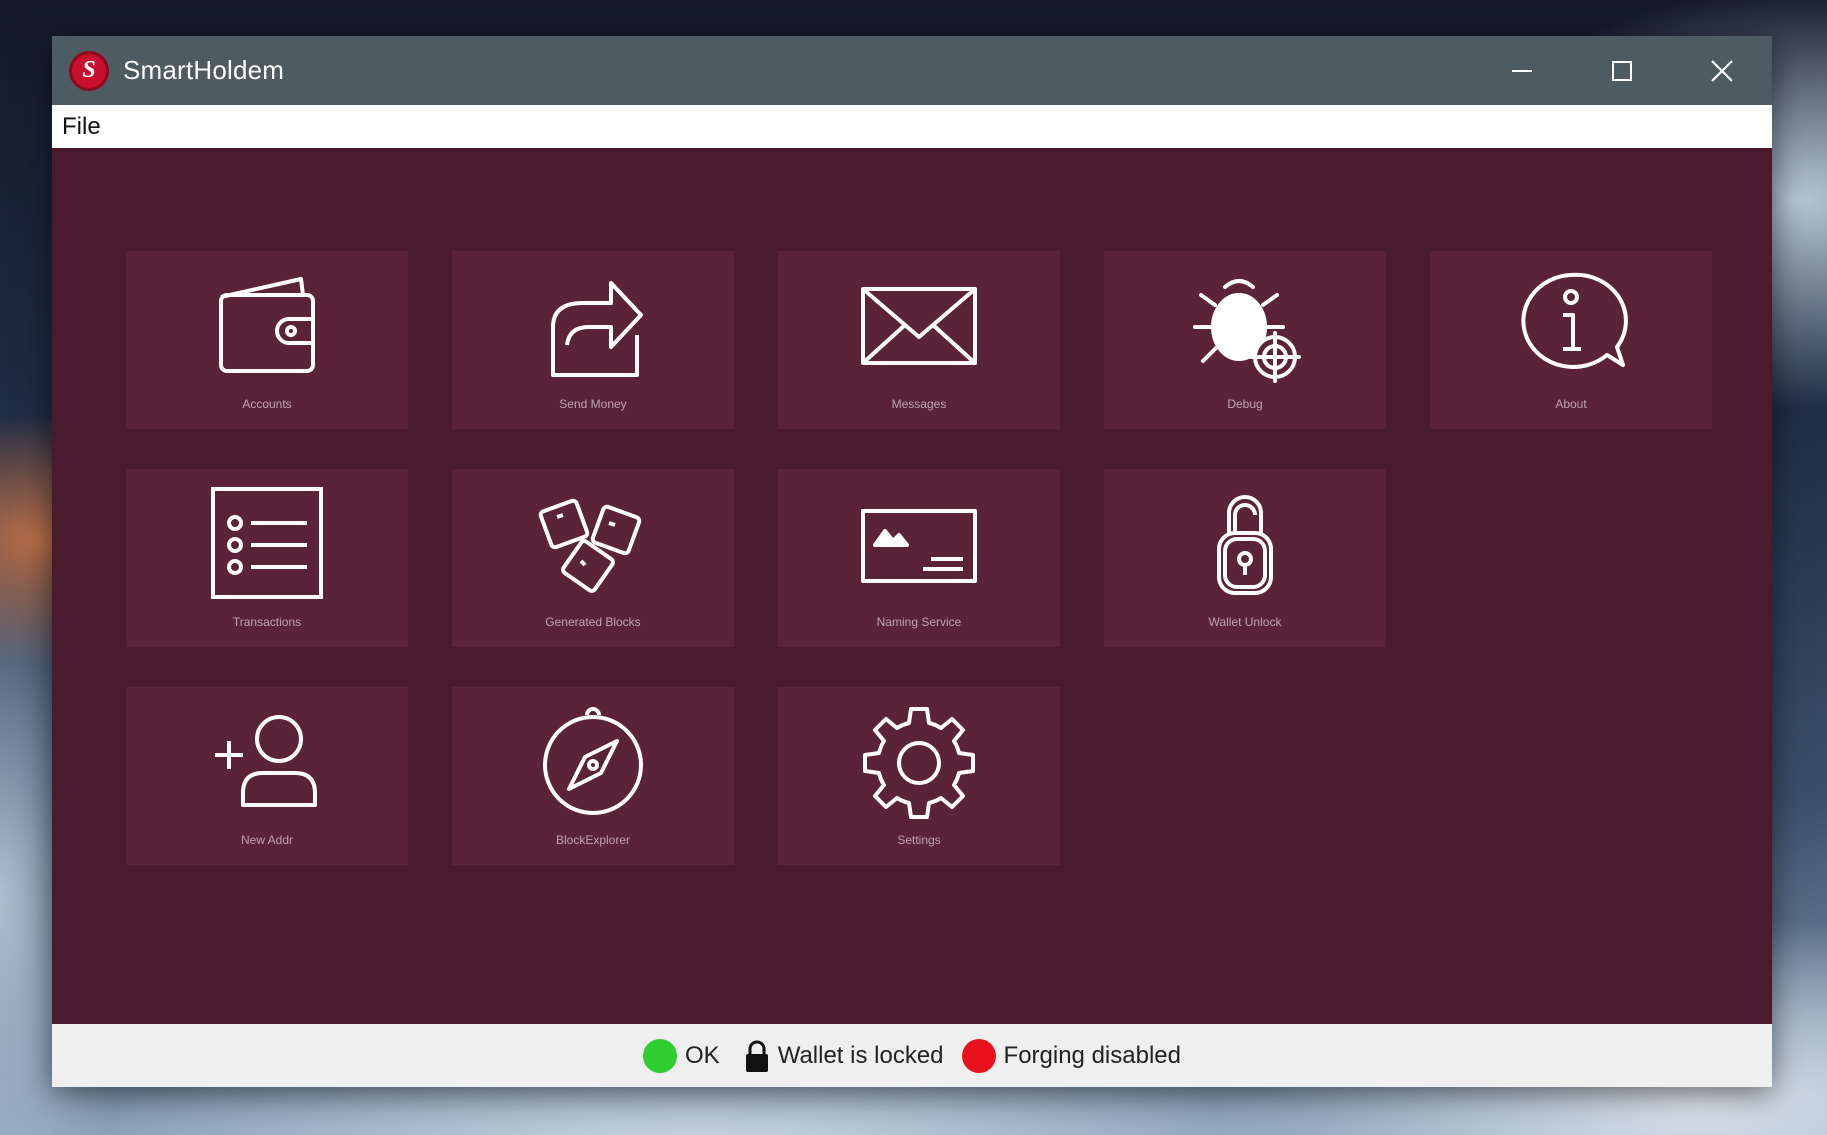 This screenshot has height=1135, width=1827. What do you see at coordinates (978, 1055) in the screenshot?
I see `status-forging-indicator-icon` at bounding box center [978, 1055].